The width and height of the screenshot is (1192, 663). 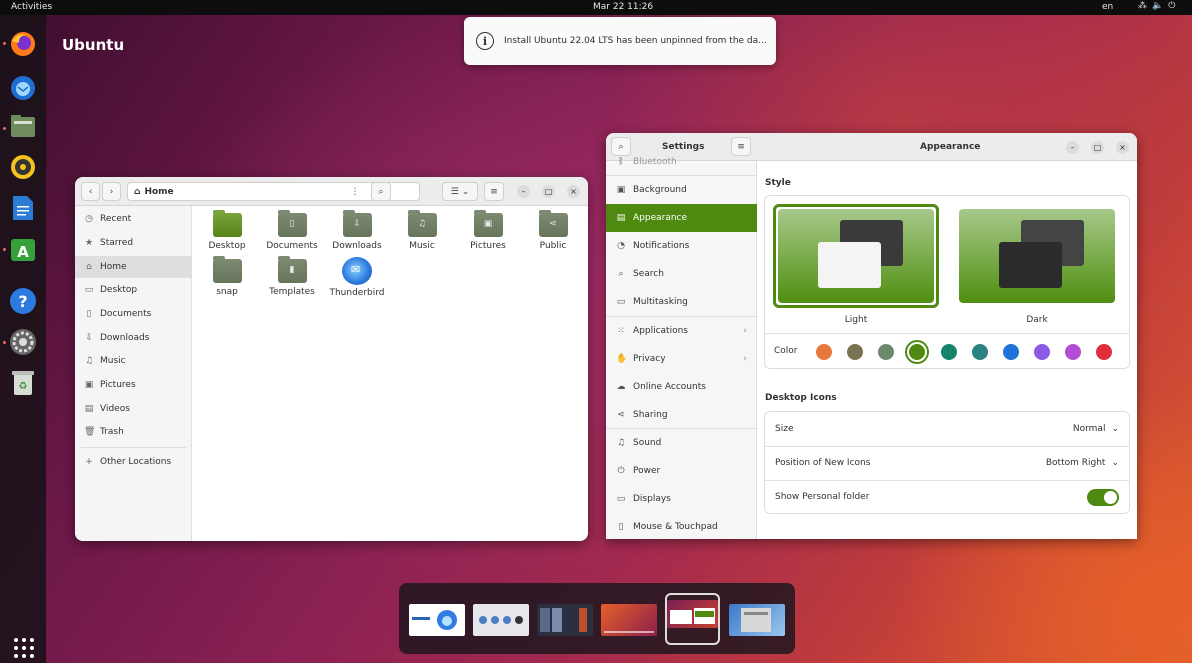 I want to click on color-swatch-prussian-green, so click(x=980, y=352).